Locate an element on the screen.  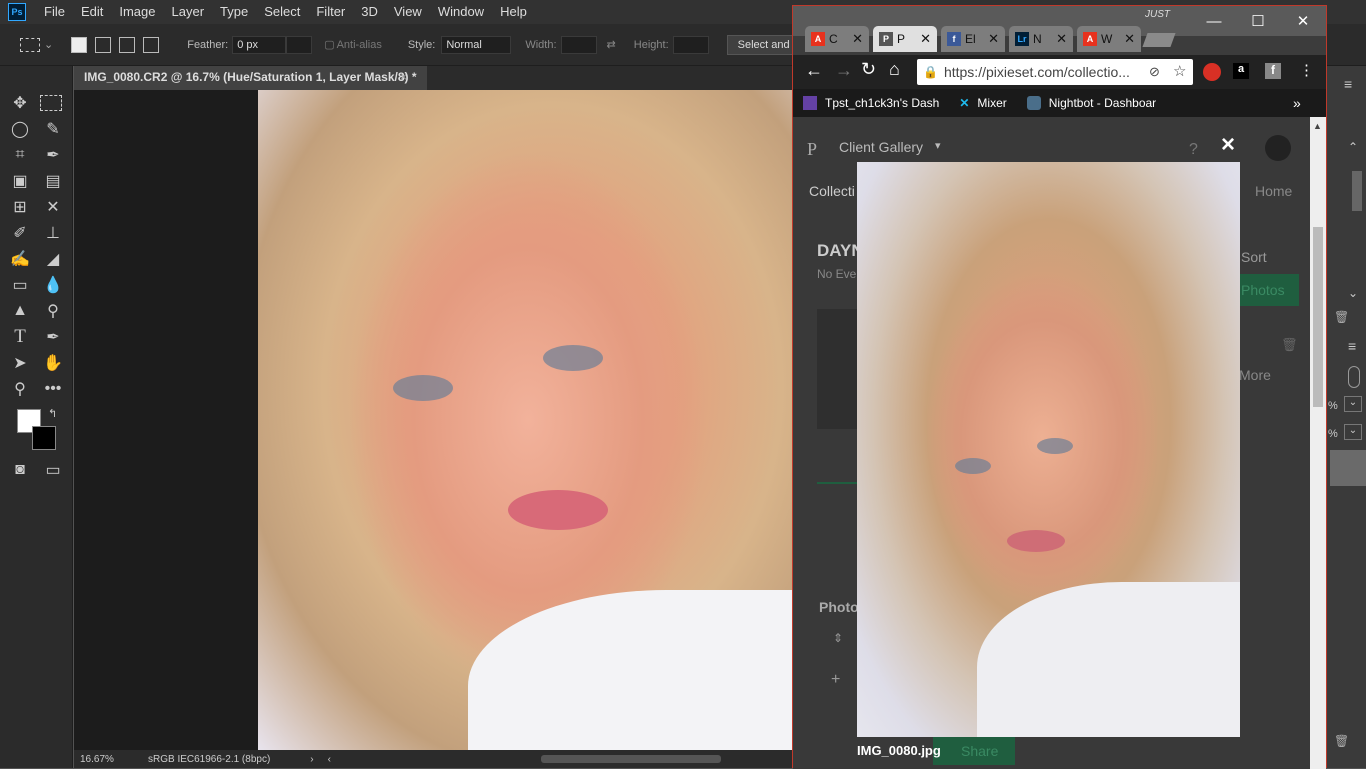
trash-bottom-icon: 🗑 is located at coordinates (1341, 741).